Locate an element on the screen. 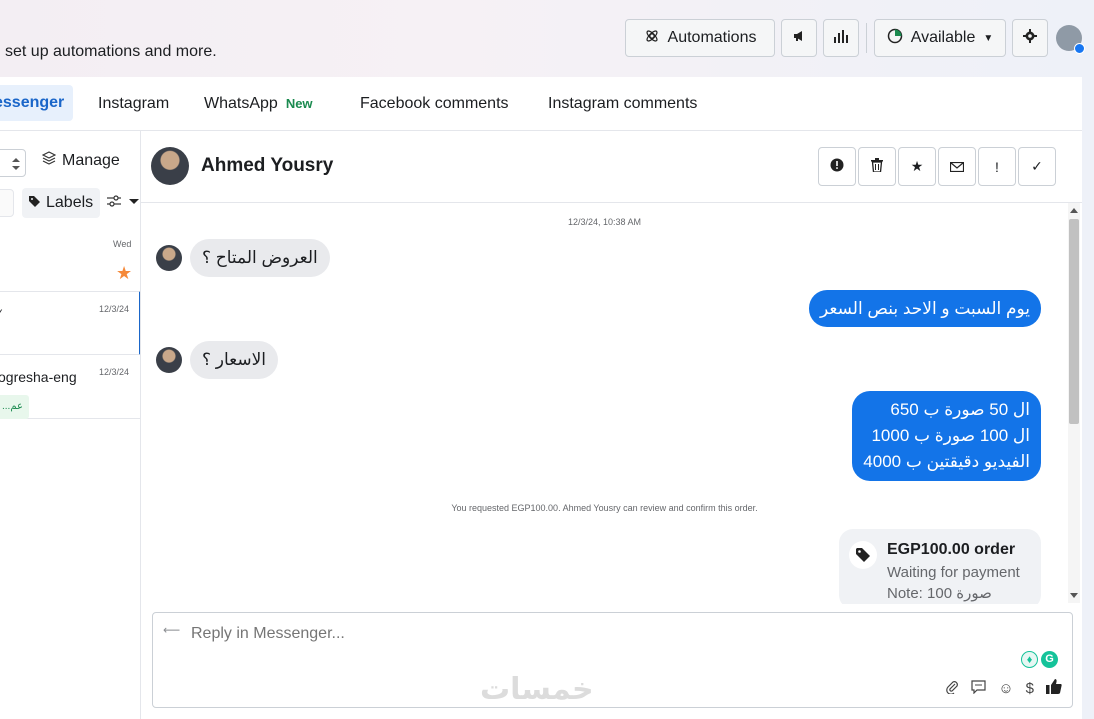 The width and height of the screenshot is (1094, 719). envelope-icon is located at coordinates (957, 167).